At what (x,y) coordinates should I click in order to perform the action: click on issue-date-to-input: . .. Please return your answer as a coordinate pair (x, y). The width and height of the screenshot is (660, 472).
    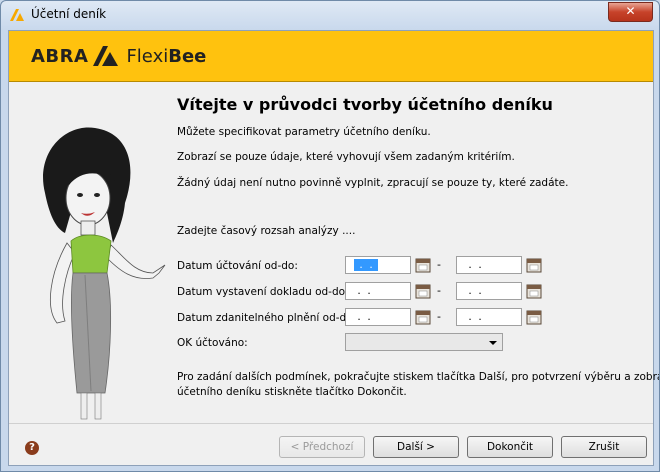
    Looking at the image, I should click on (489, 291).